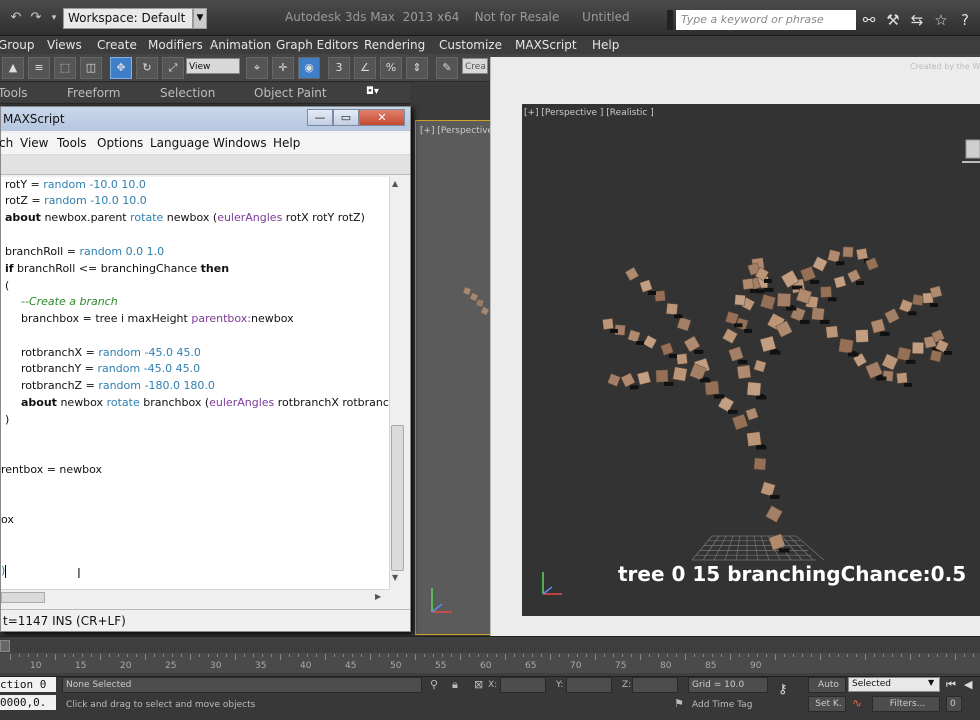 This screenshot has height=720, width=980. Describe the element at coordinates (395, 577) in the screenshot. I see `scroll-down-icon: ▼` at that location.